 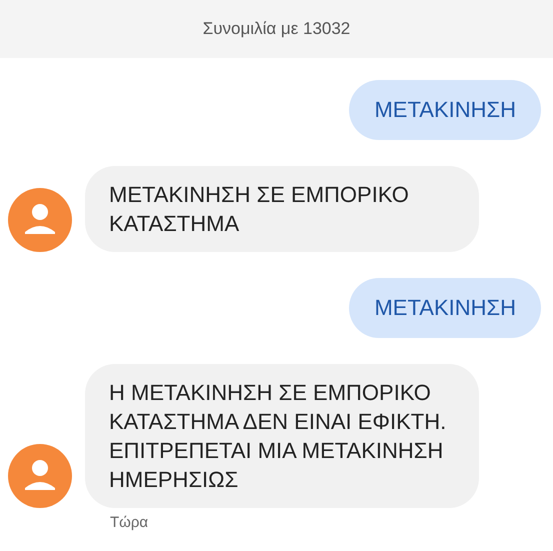 What do you see at coordinates (276, 29) in the screenshot?
I see `conversation-title: Συνομιλία με 13032` at bounding box center [276, 29].